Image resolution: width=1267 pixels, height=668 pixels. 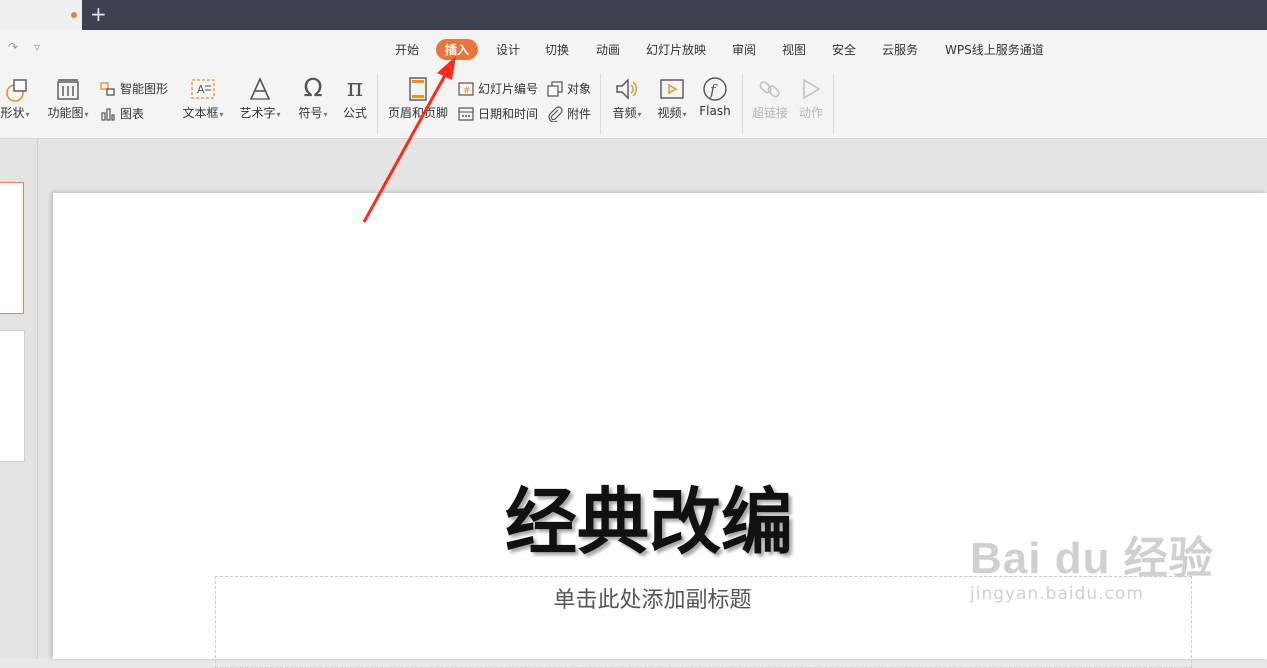 I want to click on shape-icon, so click(x=16, y=90).